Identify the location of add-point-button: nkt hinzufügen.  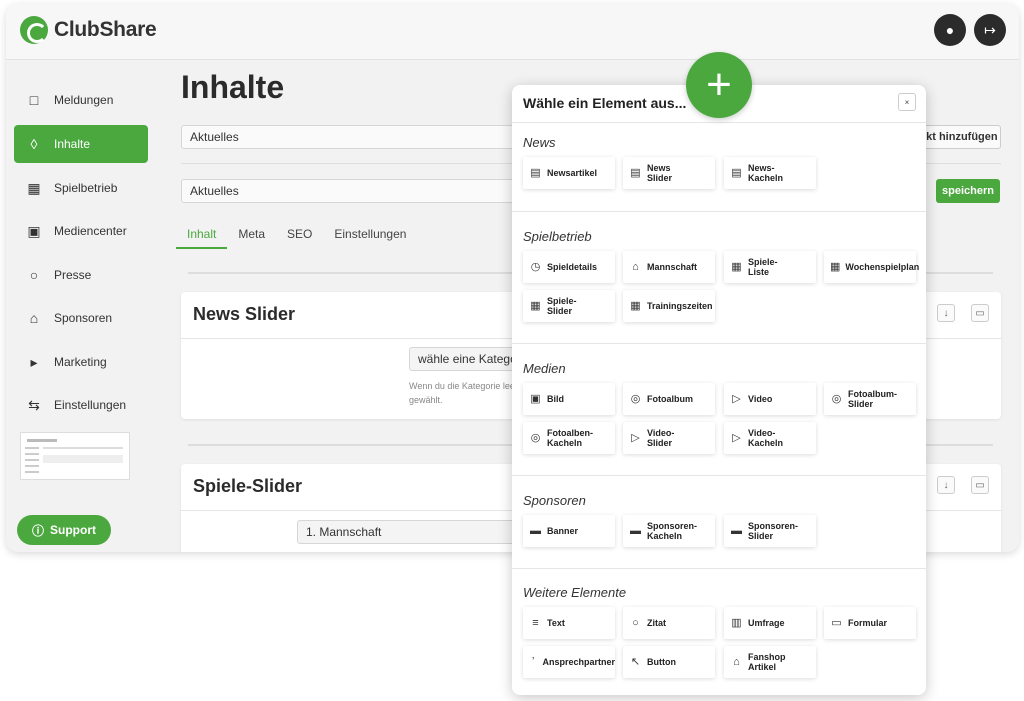
(958, 137).